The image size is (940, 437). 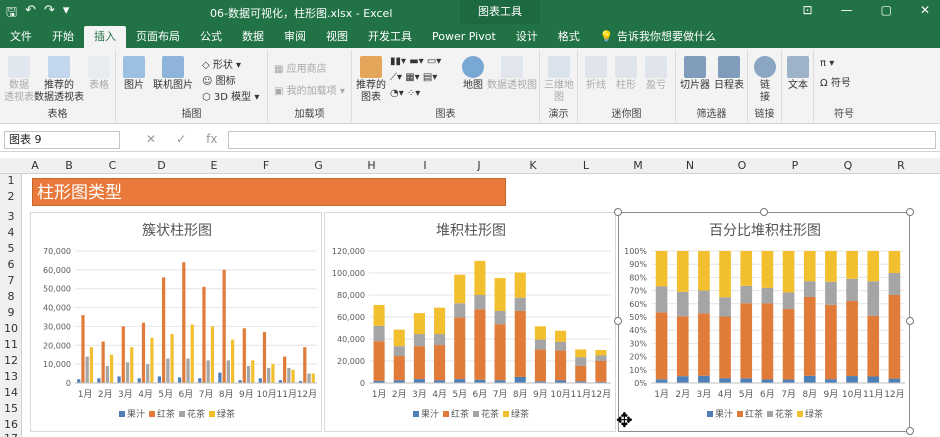 What do you see at coordinates (266, 165) in the screenshot?
I see `column-header-F: F` at bounding box center [266, 165].